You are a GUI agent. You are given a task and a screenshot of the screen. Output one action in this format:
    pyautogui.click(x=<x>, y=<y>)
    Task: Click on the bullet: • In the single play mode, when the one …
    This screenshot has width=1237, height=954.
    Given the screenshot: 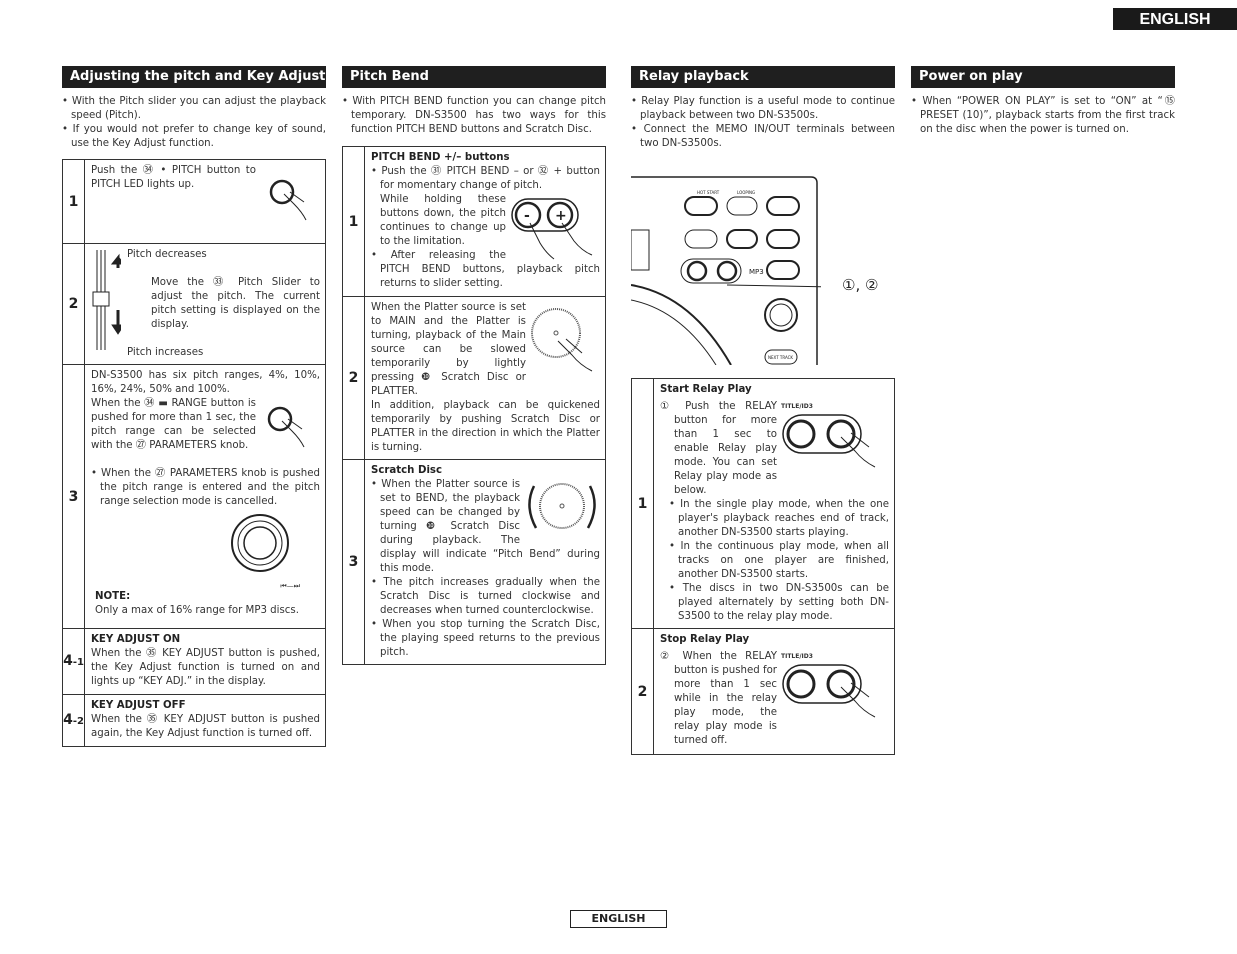 What is the action you would take?
    pyautogui.click(x=779, y=518)
    